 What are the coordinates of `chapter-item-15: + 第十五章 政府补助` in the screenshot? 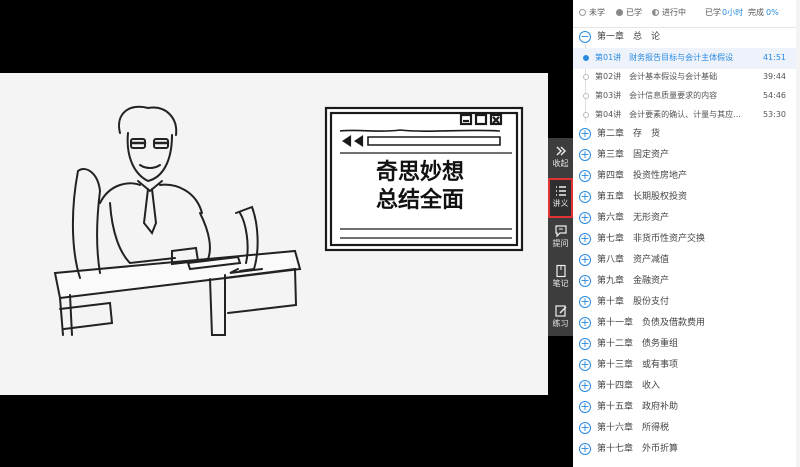 It's located at (686, 407).